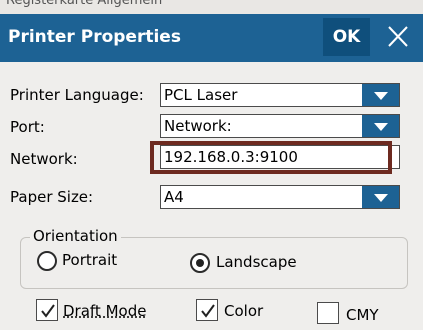 The image size is (423, 330). Describe the element at coordinates (27, 127) in the screenshot. I see `port-label: Port:` at that location.